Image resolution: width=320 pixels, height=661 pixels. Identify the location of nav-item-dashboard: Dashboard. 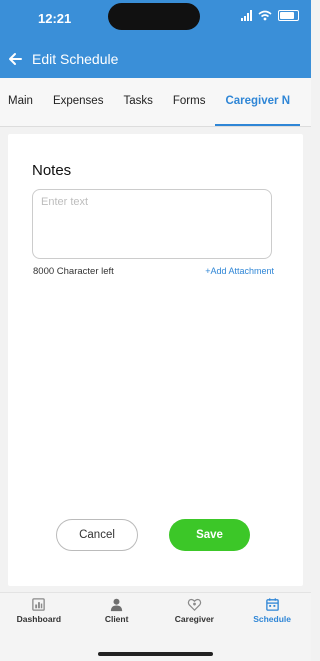
(39, 613).